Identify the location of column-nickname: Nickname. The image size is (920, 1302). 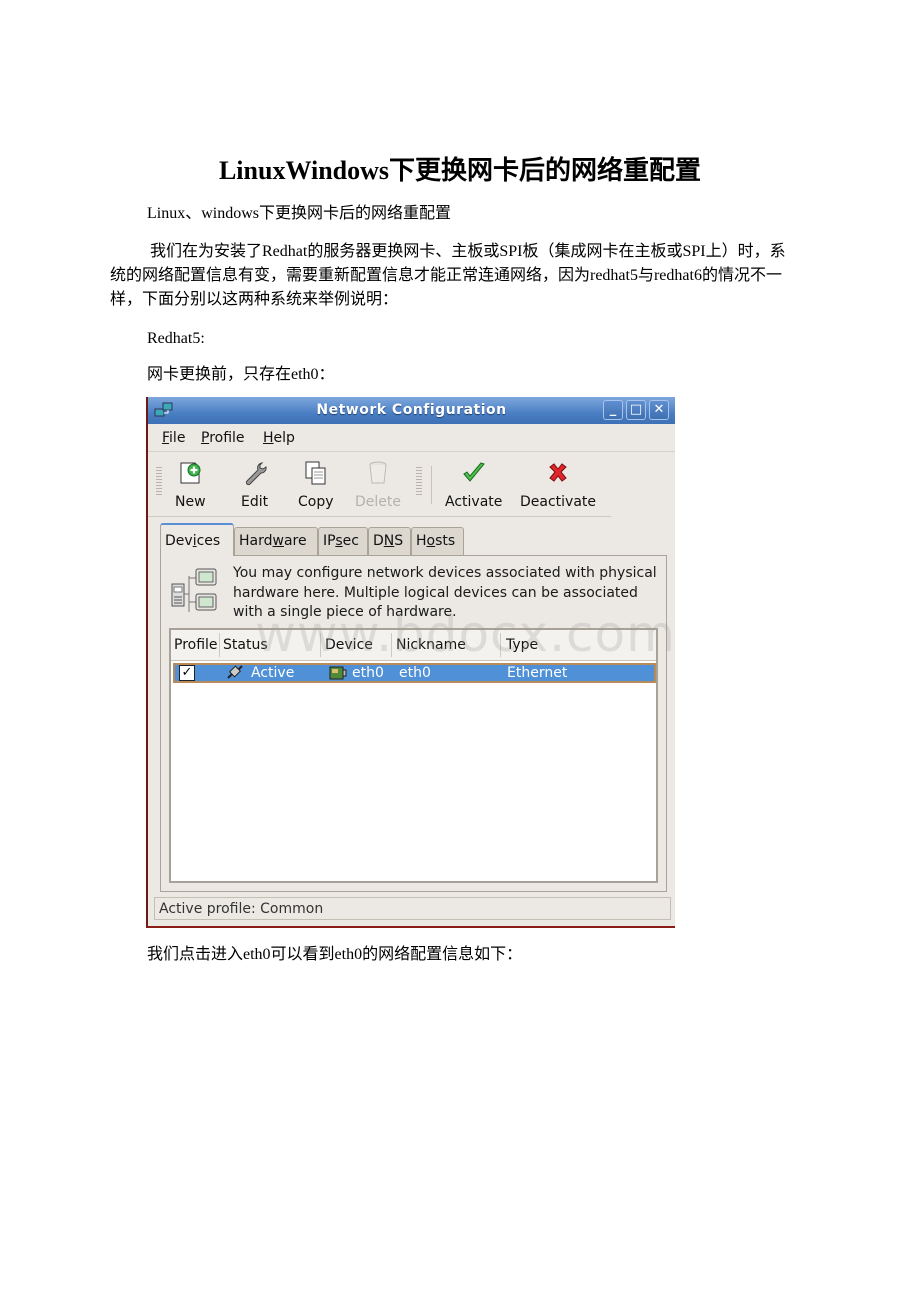
(431, 645).